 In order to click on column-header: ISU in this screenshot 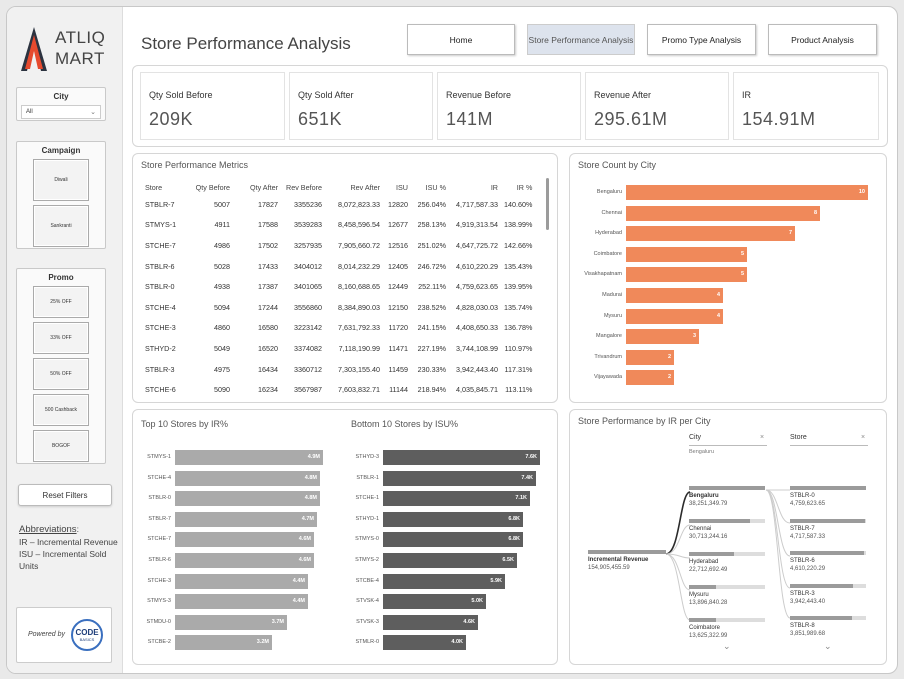, I will do `click(397, 187)`.